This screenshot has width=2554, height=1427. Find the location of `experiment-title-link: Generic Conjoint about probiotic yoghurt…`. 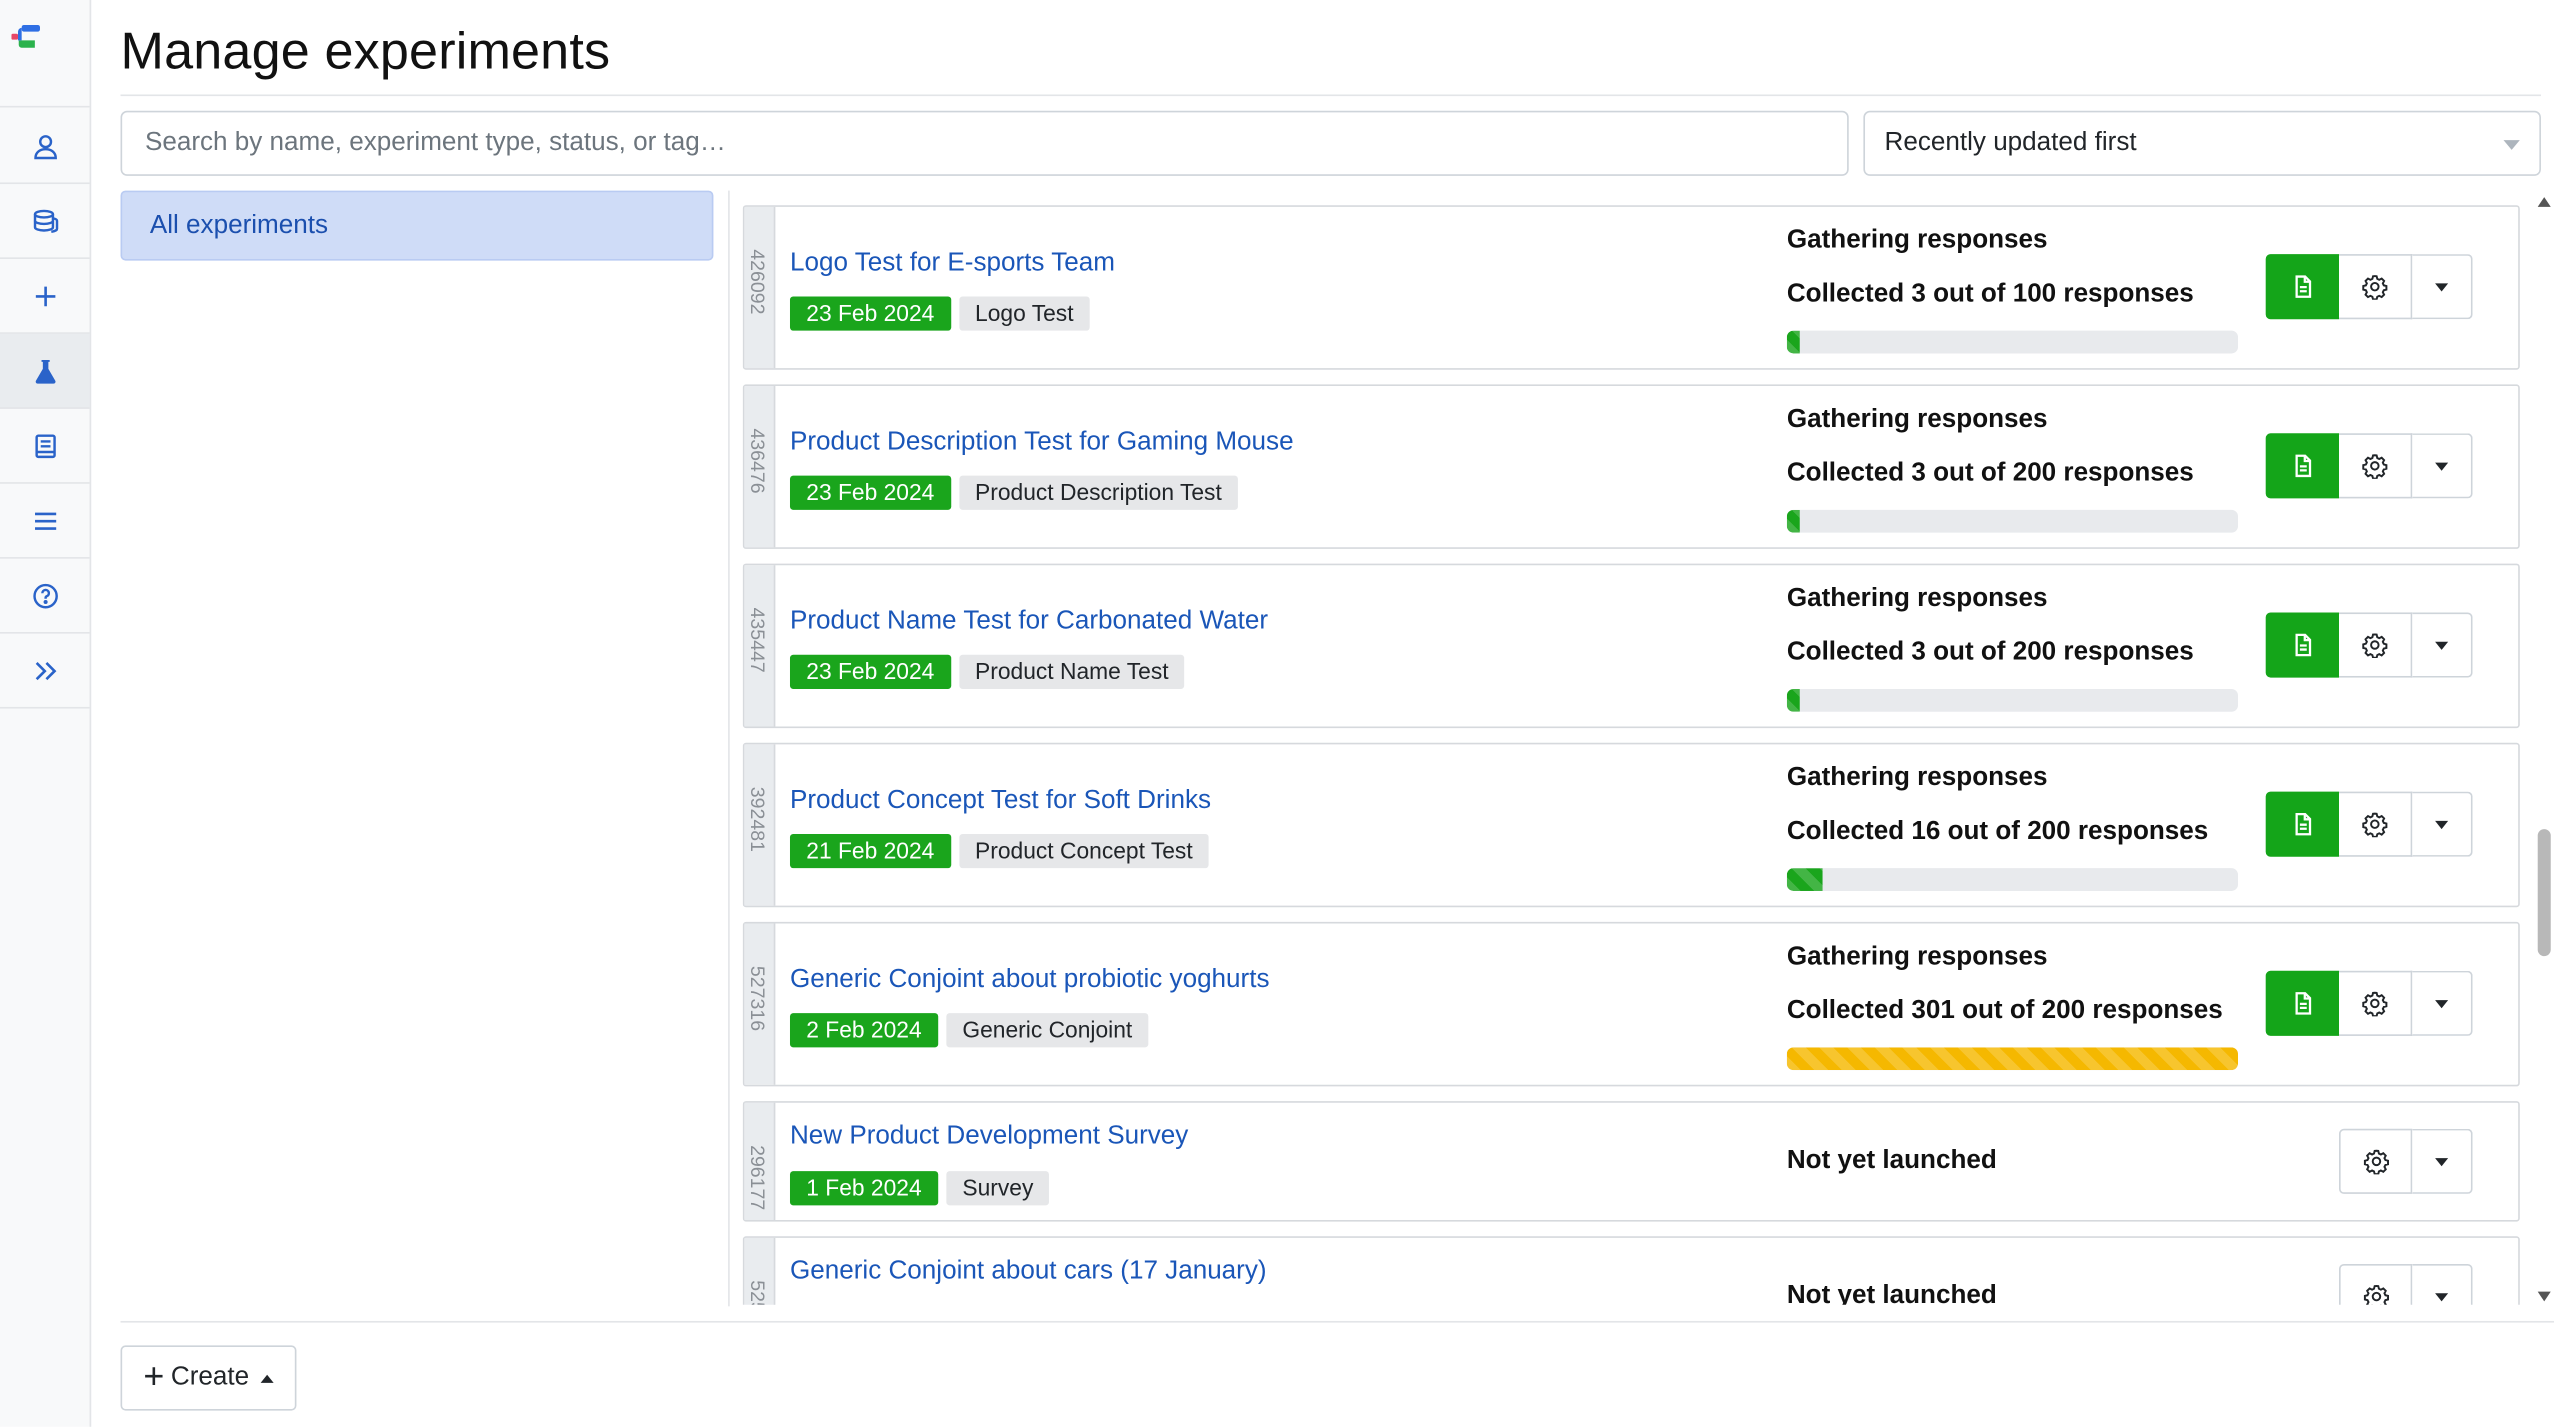

experiment-title-link: Generic Conjoint about probiotic yoghurt… is located at coordinates (1030, 980).